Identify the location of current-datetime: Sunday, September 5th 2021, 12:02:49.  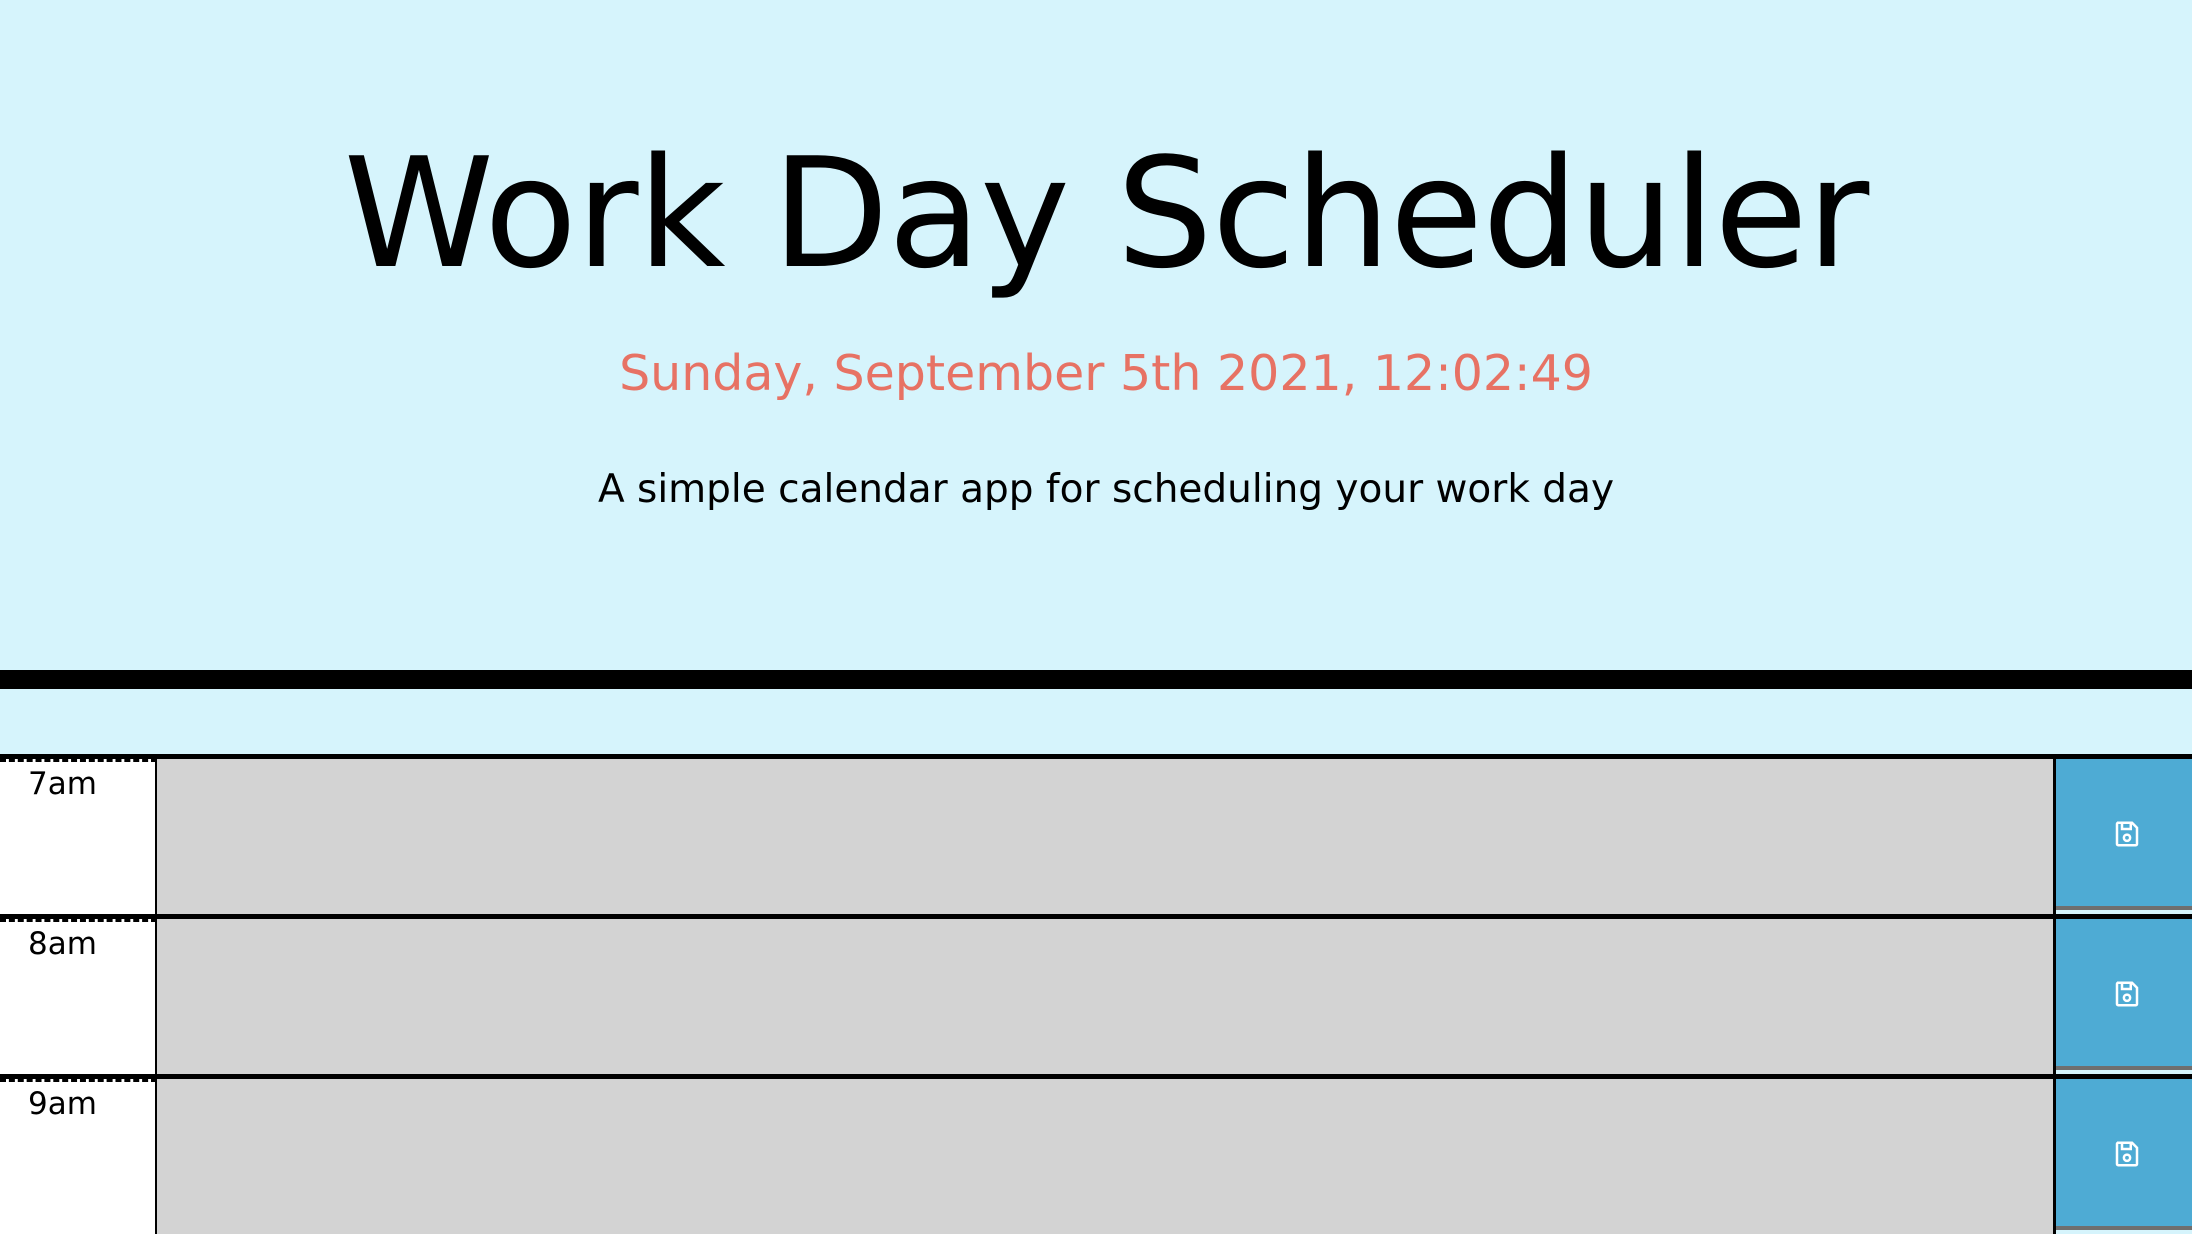
(1106, 373).